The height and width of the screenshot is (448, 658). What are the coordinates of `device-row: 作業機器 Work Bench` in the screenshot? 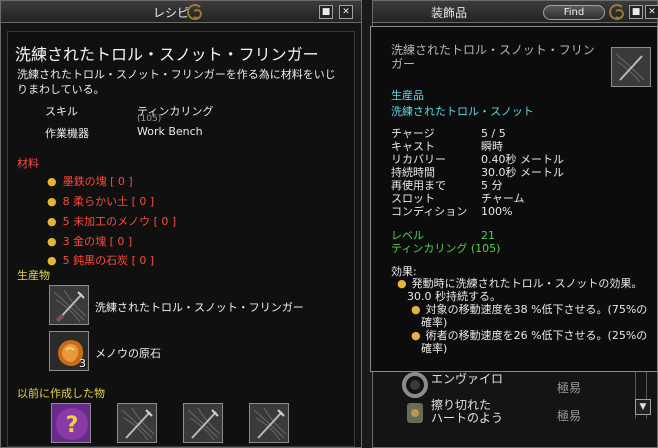 It's located at (124, 133).